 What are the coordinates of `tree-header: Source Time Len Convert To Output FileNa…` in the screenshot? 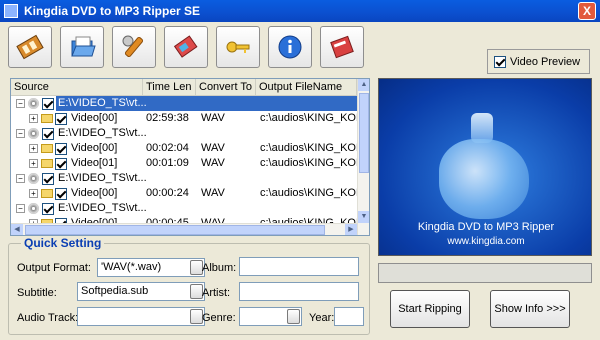 It's located at (184, 87).